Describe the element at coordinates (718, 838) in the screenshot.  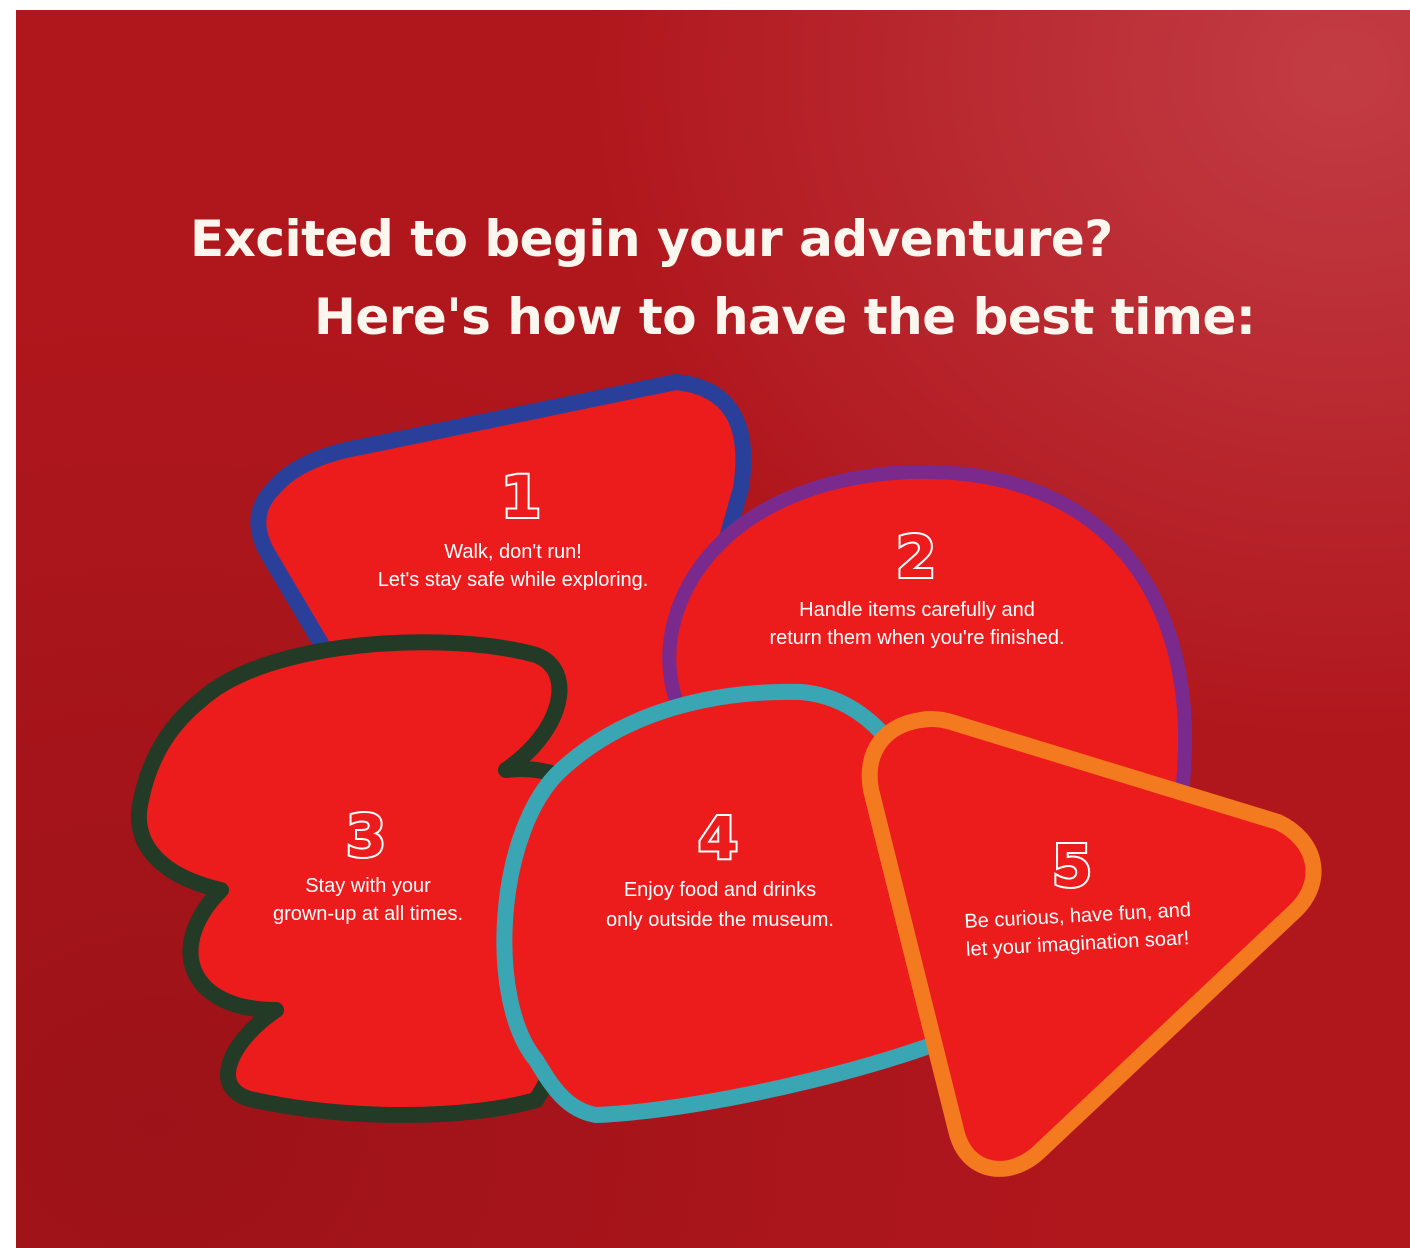
I see `rule-4-number: 4` at that location.